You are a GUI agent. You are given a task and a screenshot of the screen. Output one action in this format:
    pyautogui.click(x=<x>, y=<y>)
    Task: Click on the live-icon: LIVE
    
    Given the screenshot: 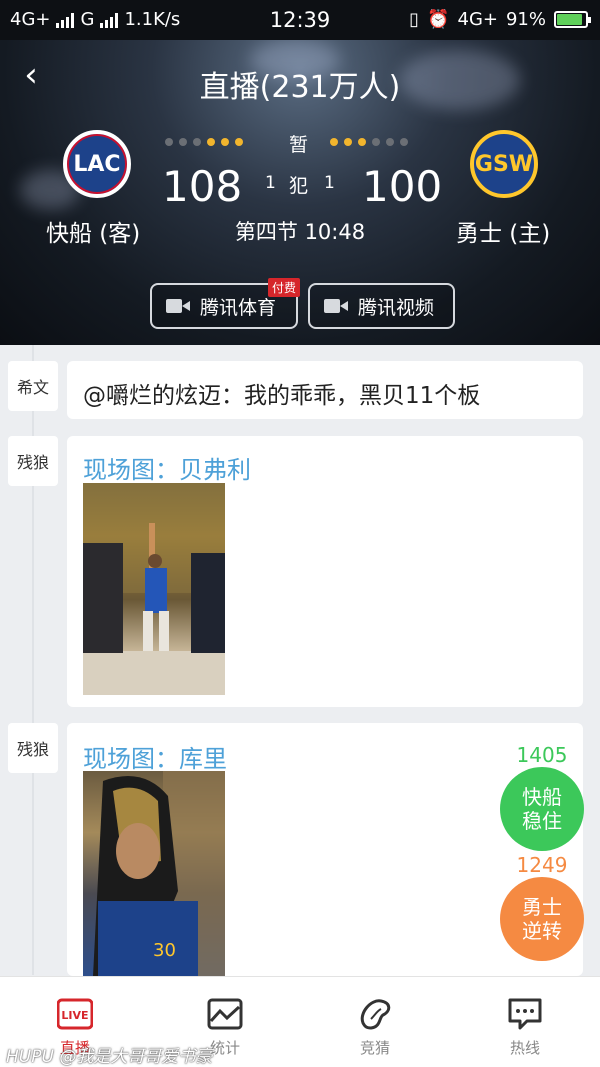 What is the action you would take?
    pyautogui.click(x=75, y=1014)
    